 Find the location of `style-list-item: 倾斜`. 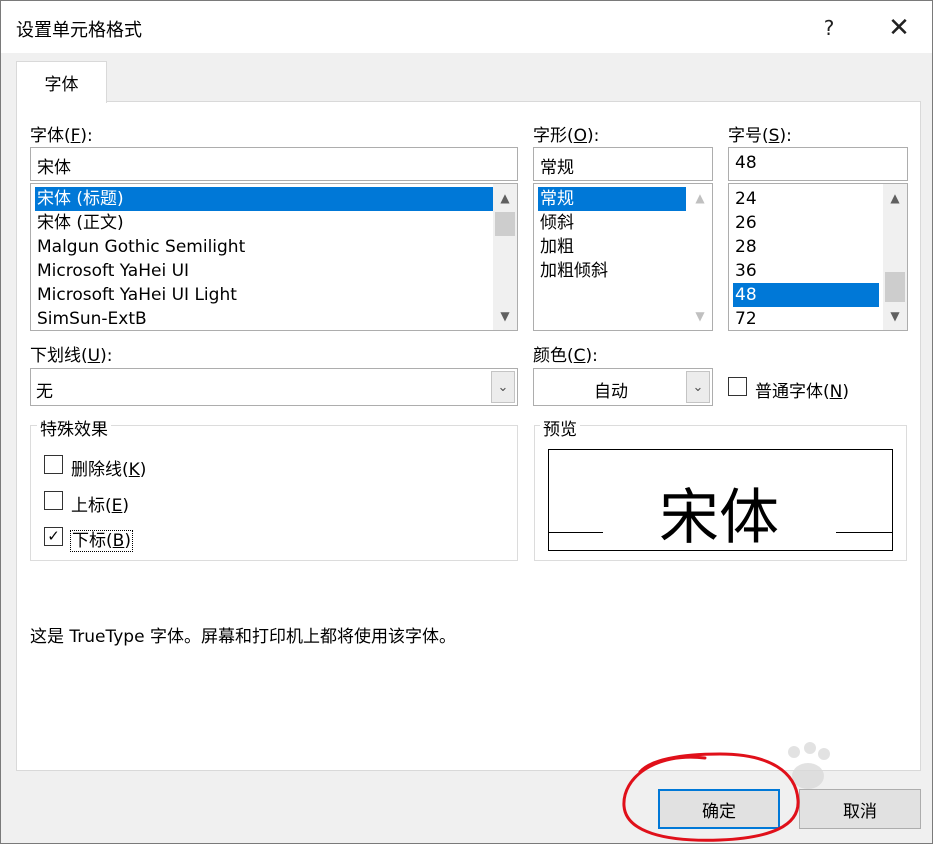

style-list-item: 倾斜 is located at coordinates (556, 223).